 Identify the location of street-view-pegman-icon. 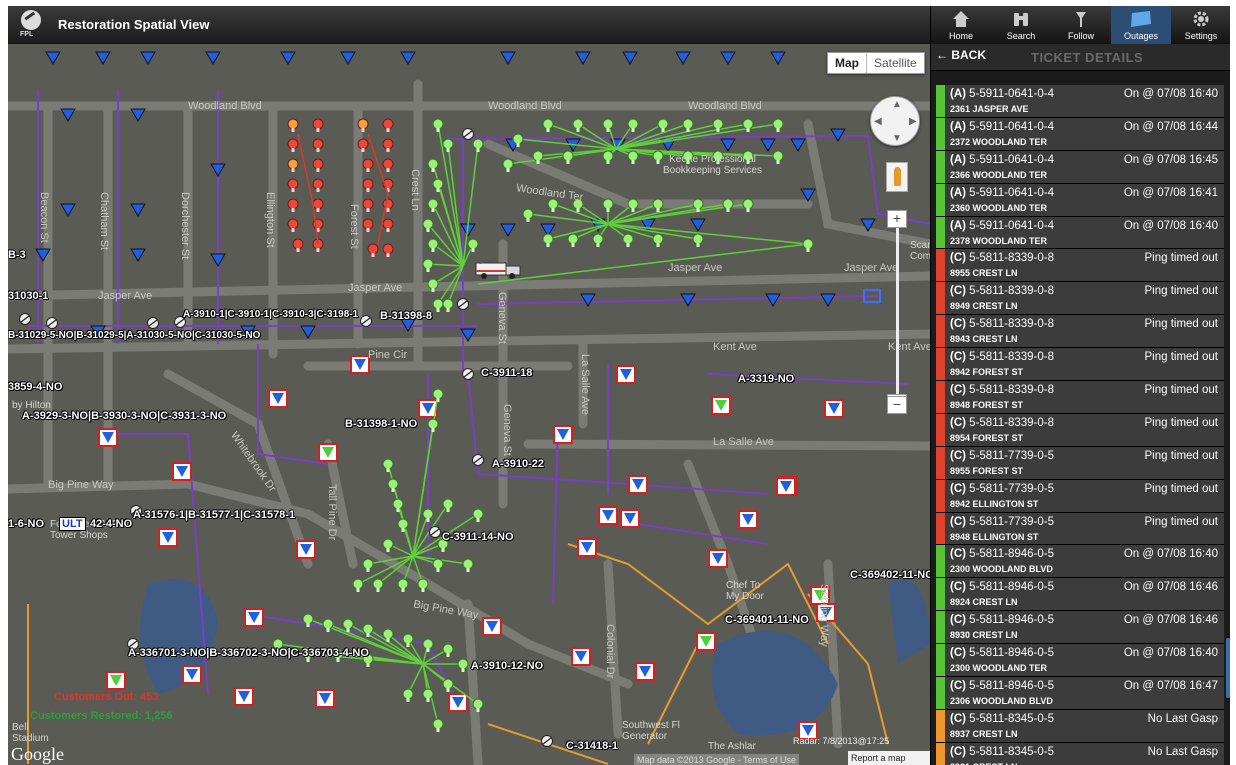
(897, 177).